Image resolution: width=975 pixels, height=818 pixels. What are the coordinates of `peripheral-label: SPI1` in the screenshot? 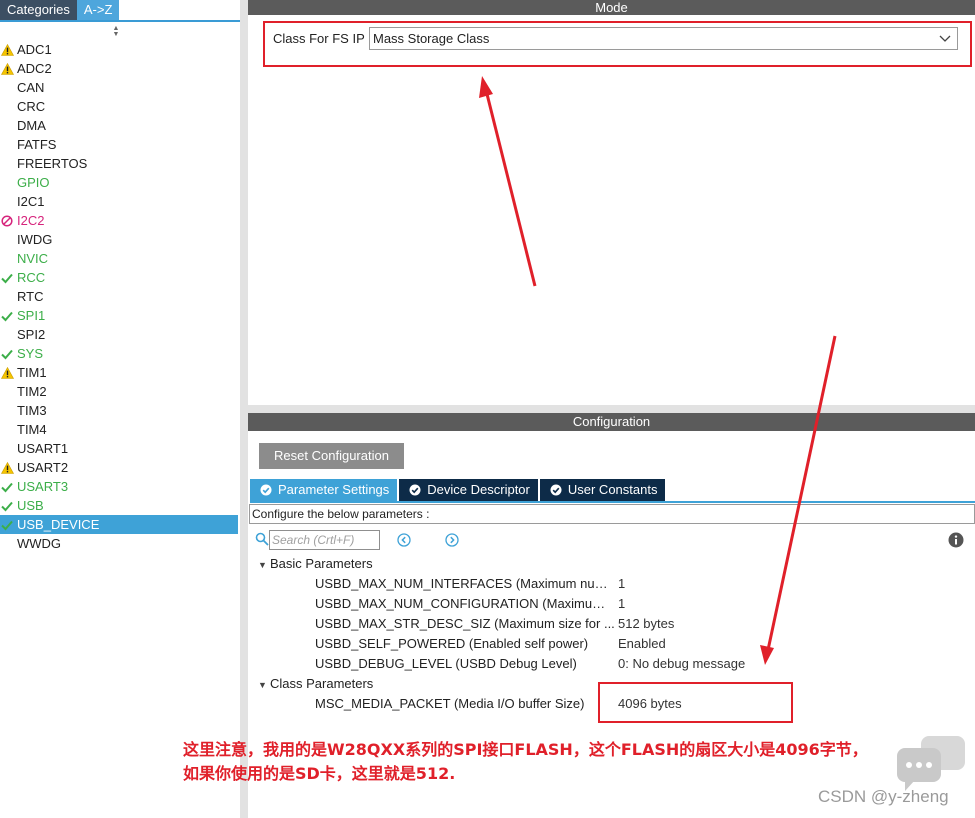 It's located at (31, 315).